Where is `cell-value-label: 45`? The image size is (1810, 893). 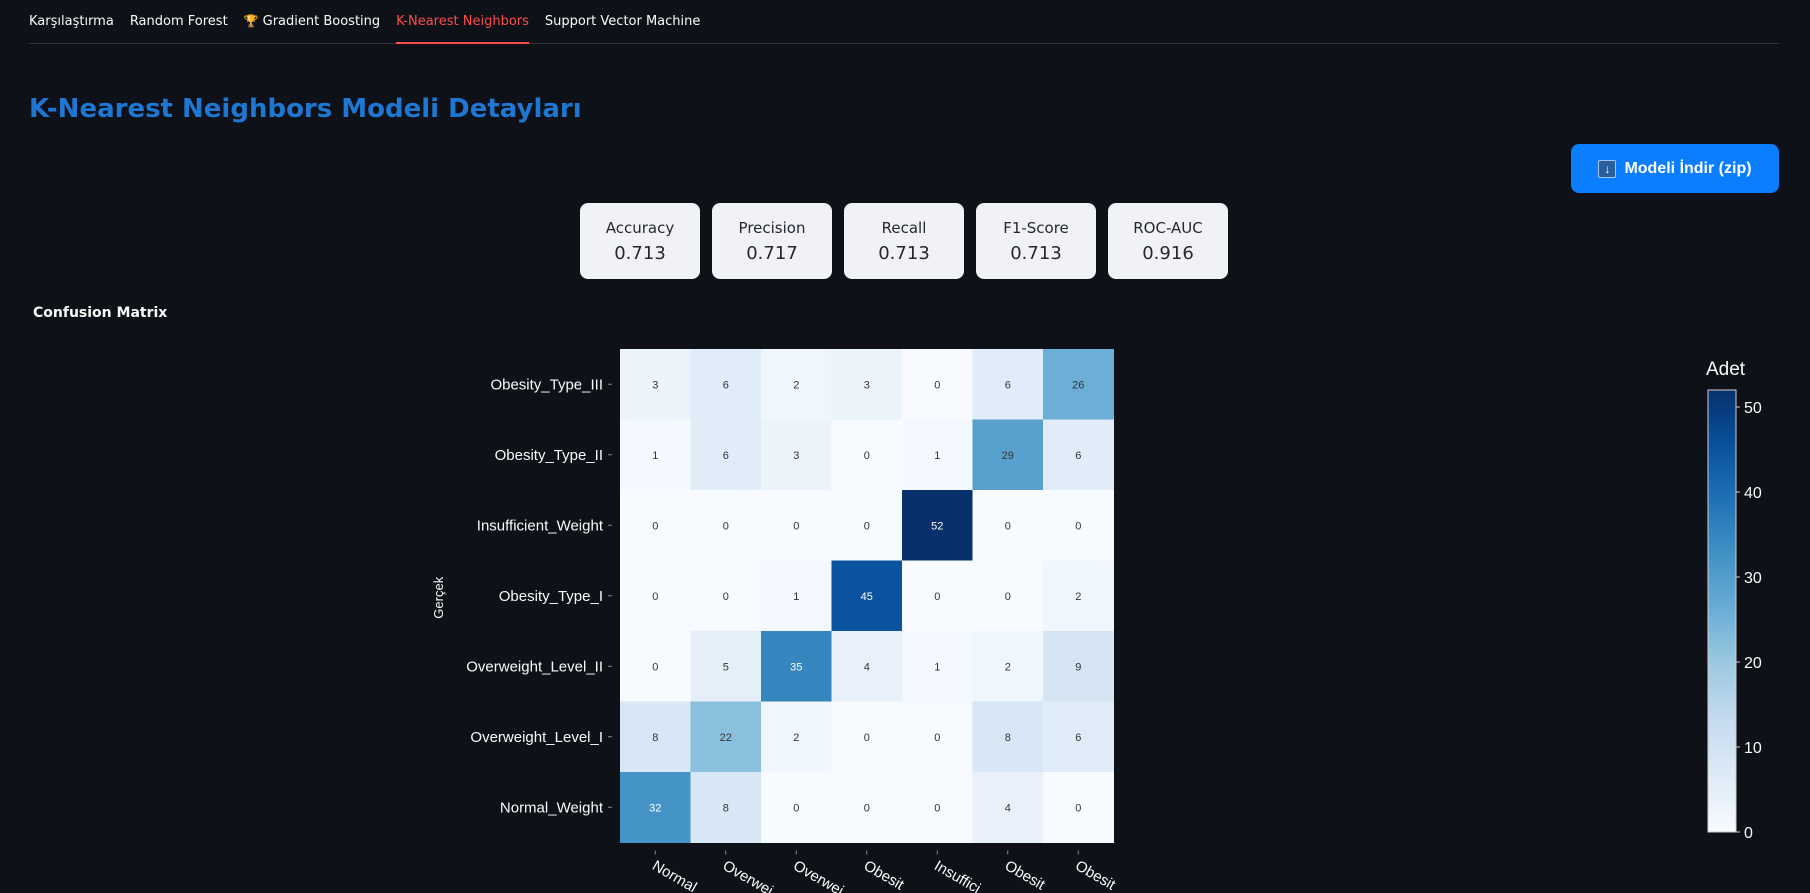
cell-value-label: 45 is located at coordinates (867, 597).